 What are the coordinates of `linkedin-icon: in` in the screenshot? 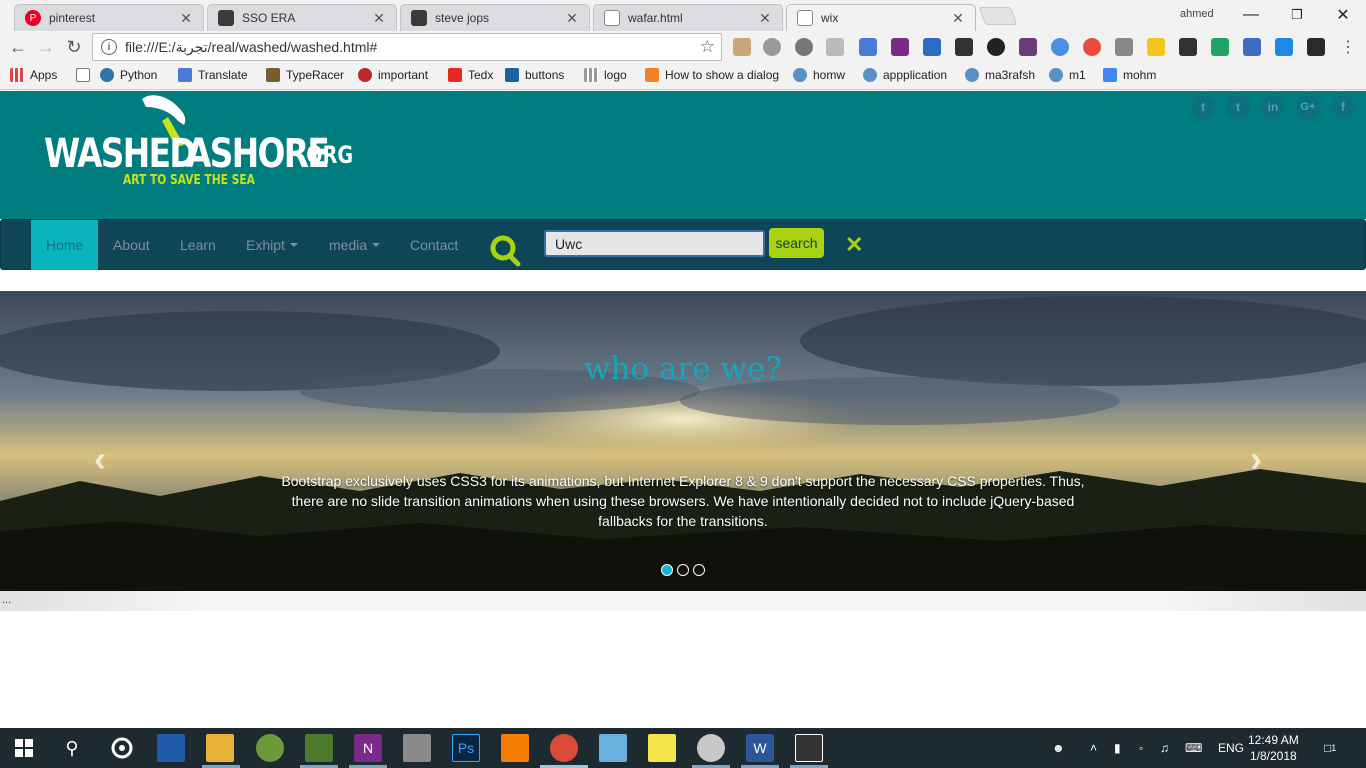 It's located at (1273, 107).